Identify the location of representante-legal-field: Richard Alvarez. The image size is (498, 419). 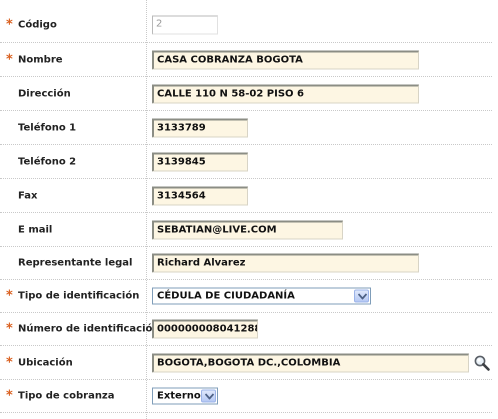
(285, 263).